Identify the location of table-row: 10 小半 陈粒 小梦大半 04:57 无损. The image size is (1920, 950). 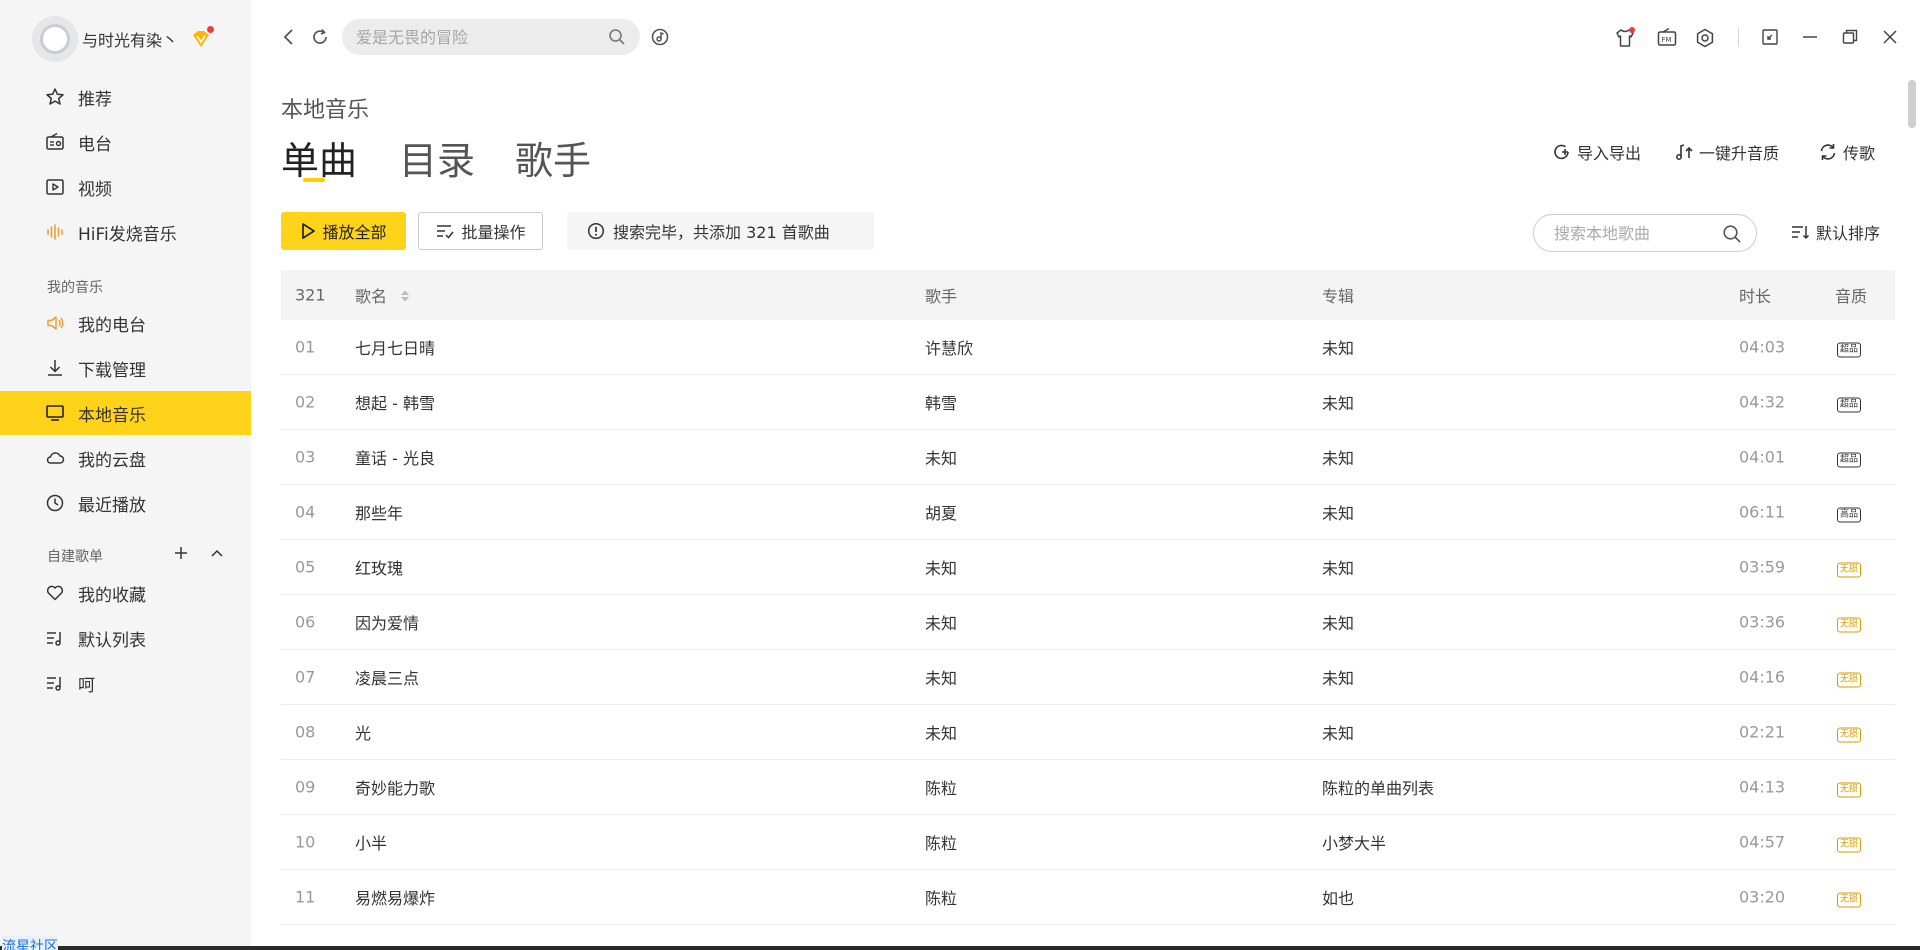
(1088, 842).